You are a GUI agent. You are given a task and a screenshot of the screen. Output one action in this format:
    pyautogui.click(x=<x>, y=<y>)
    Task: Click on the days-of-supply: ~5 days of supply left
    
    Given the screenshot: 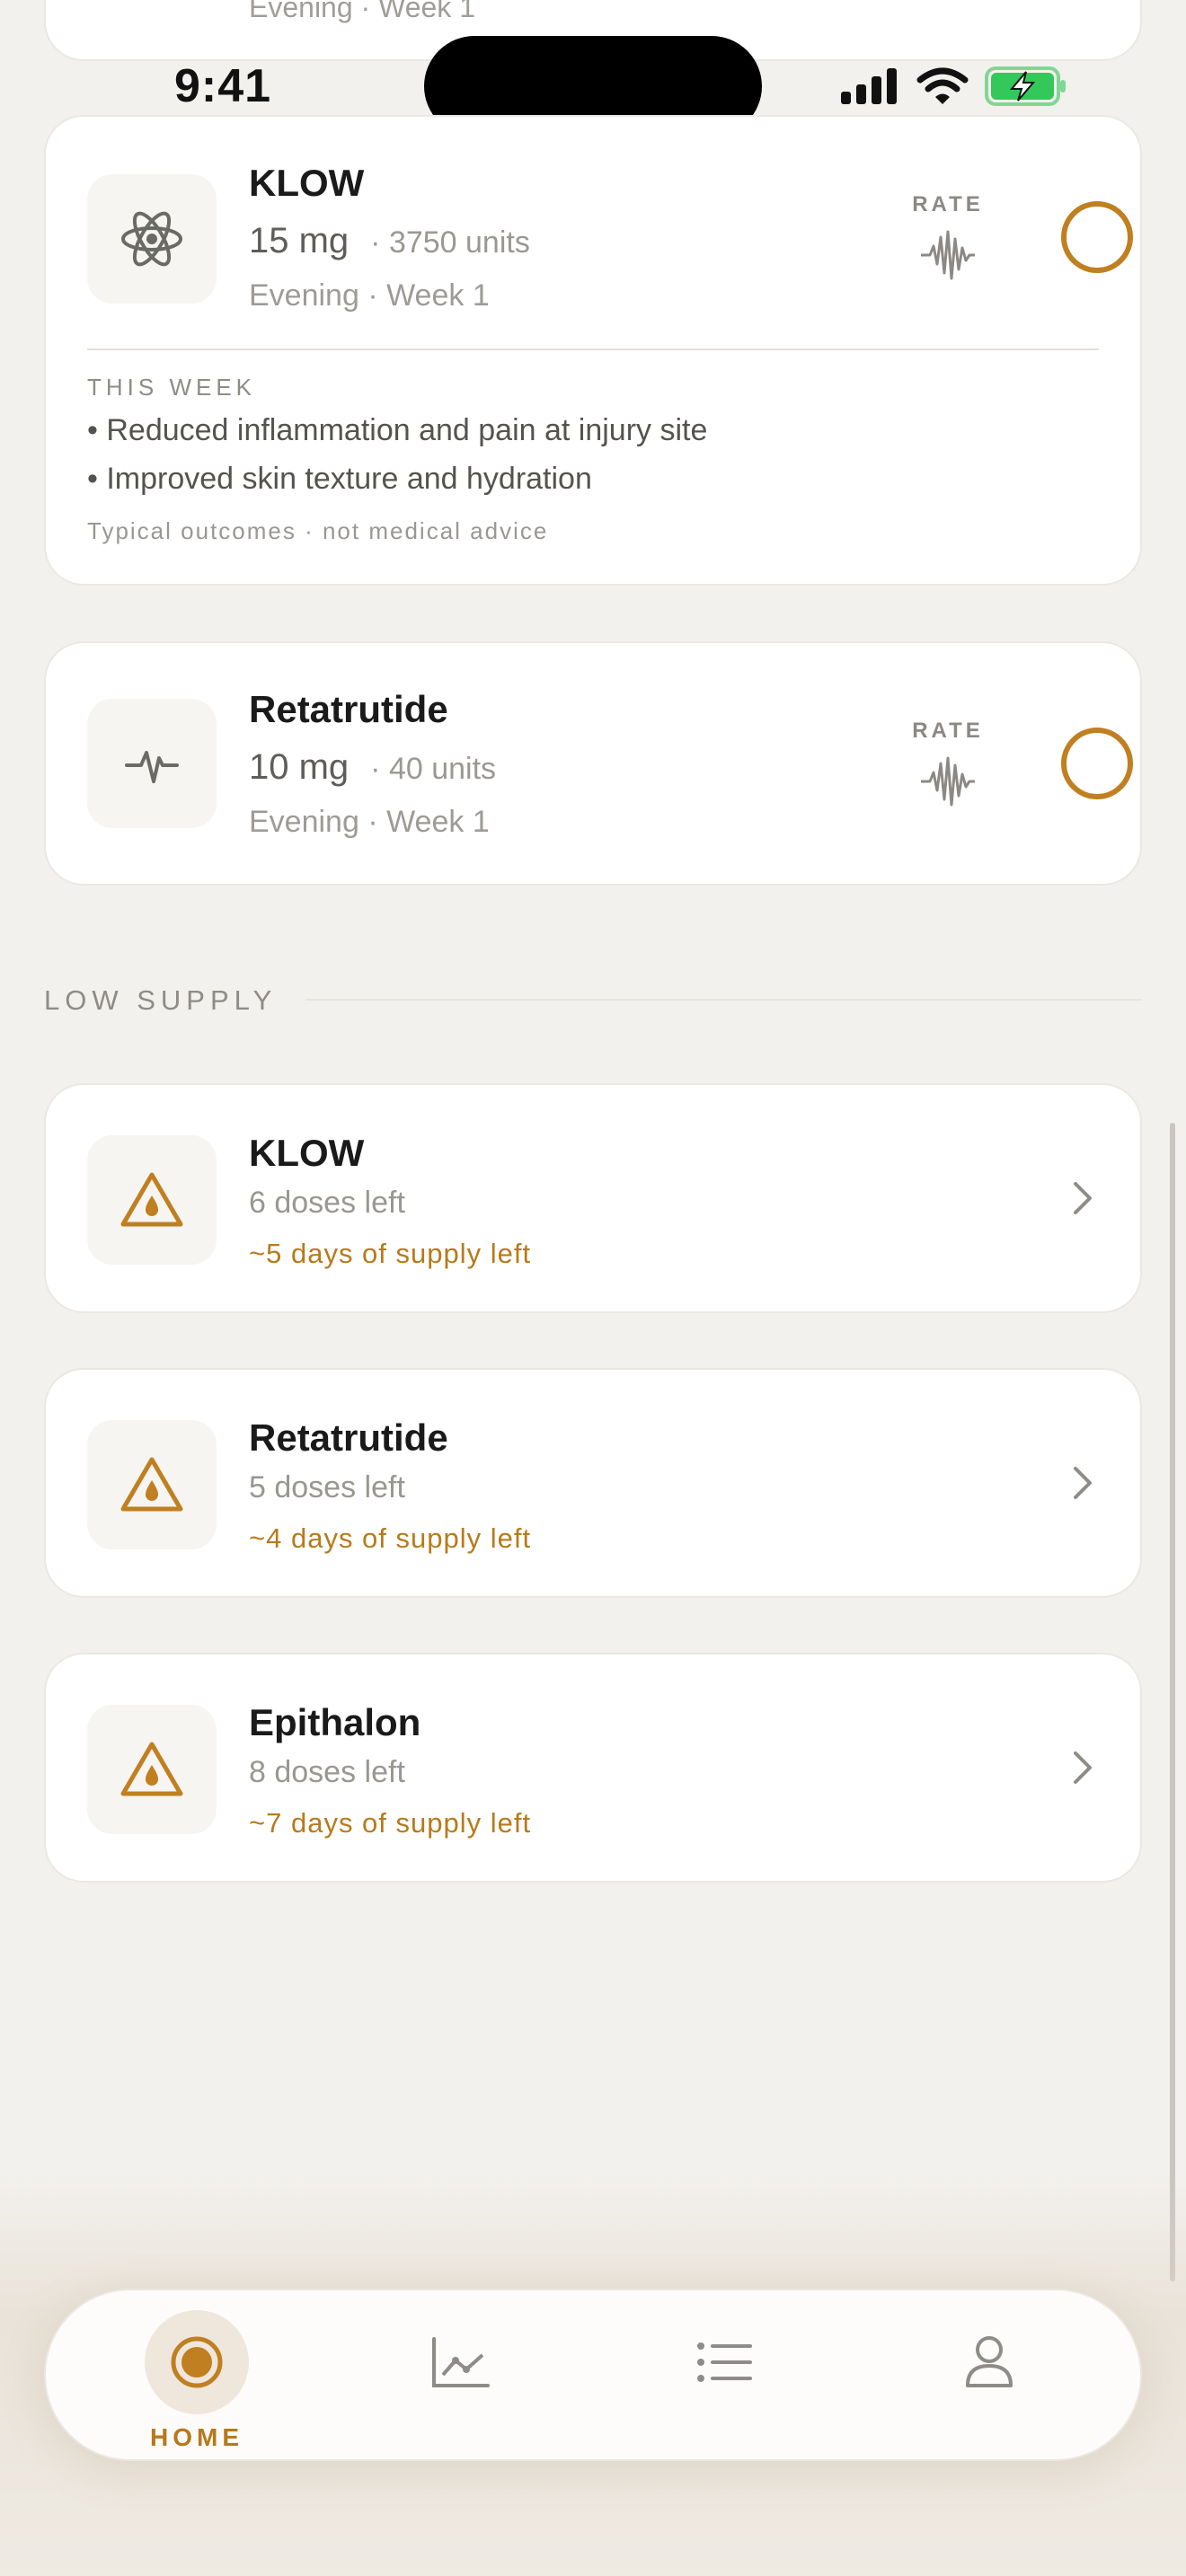 What is the action you would take?
    pyautogui.click(x=390, y=1253)
    